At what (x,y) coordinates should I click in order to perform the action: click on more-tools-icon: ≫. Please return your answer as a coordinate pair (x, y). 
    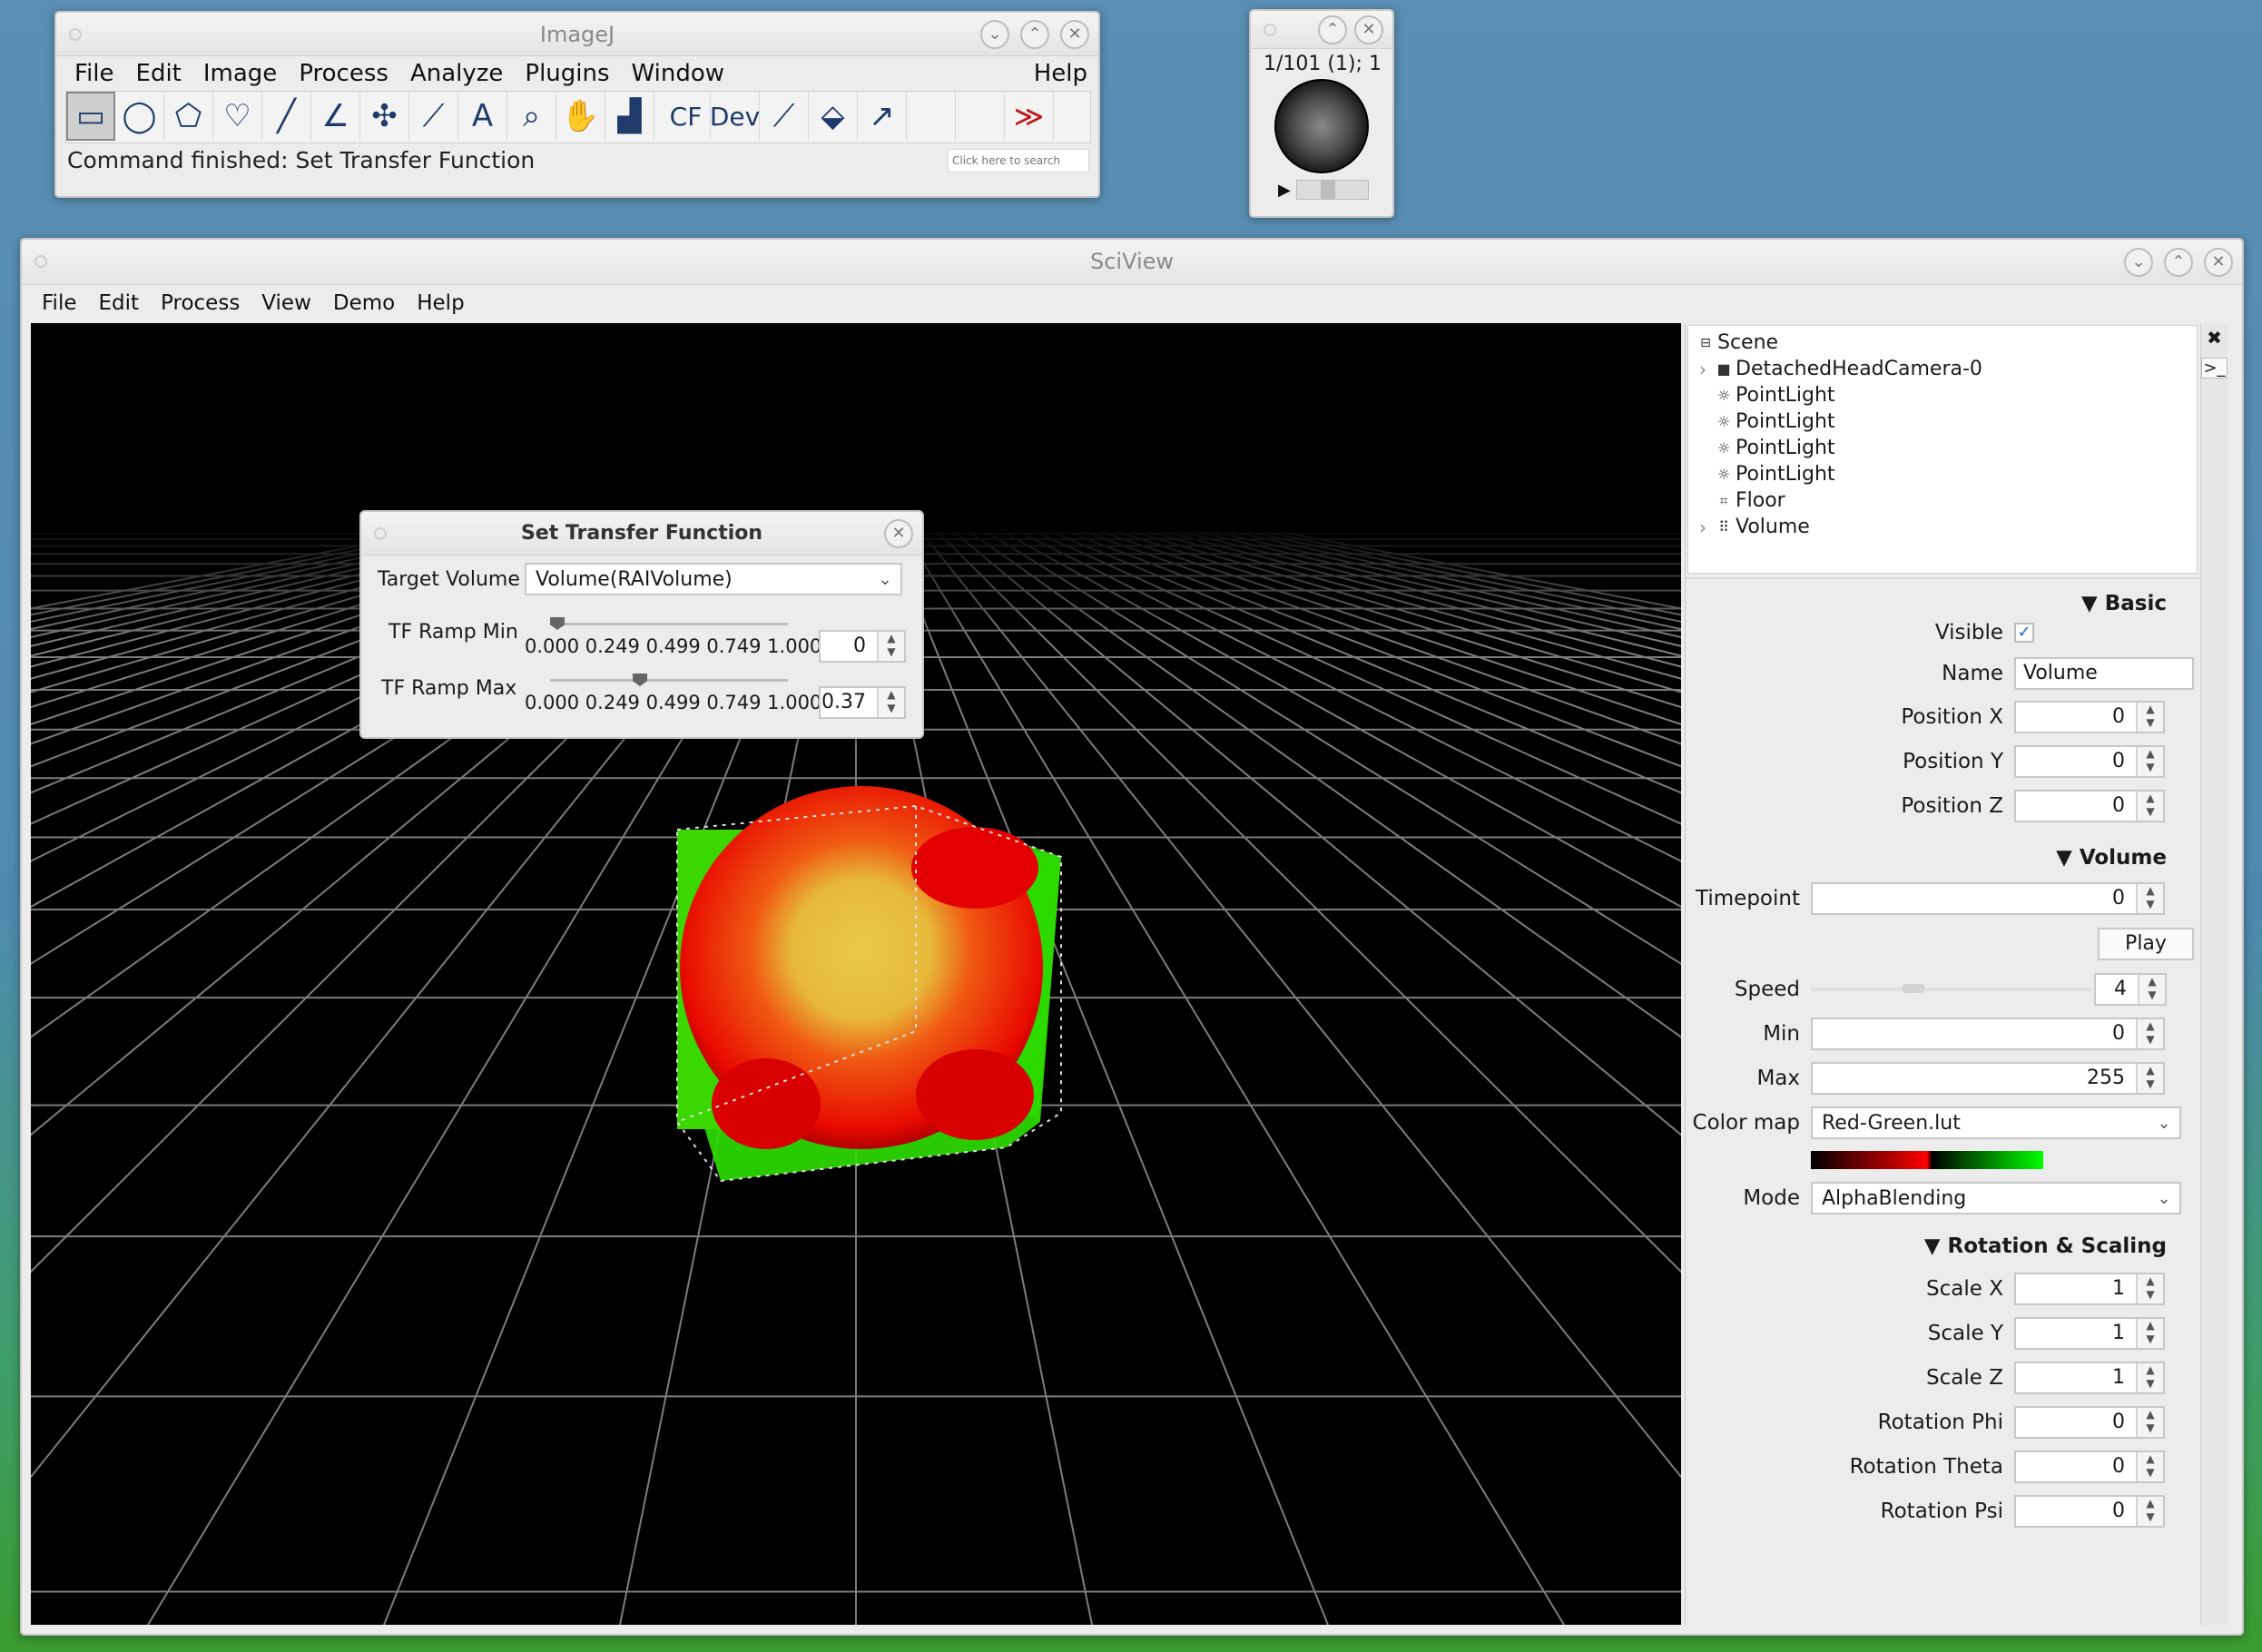
    Looking at the image, I should click on (1029, 116).